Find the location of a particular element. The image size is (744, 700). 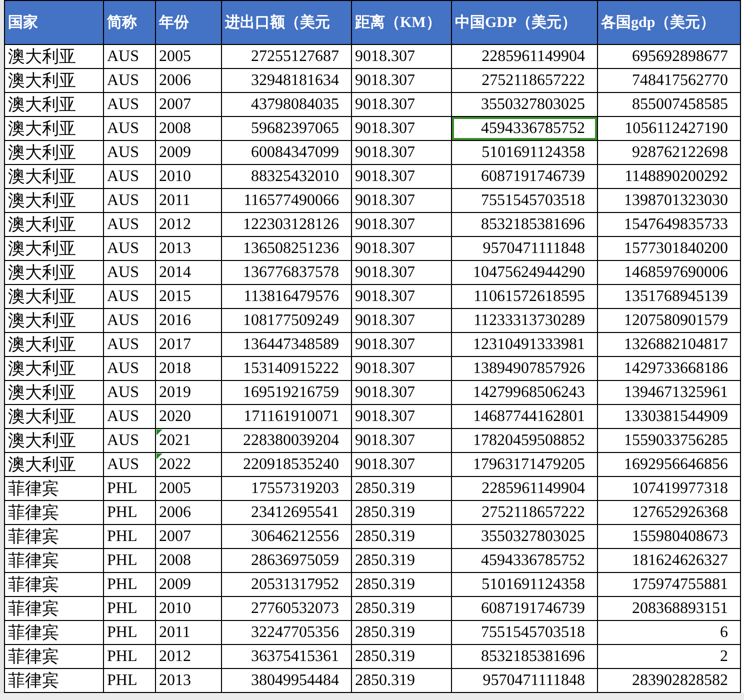

table-cell: 107419977318 is located at coordinates (669, 488).